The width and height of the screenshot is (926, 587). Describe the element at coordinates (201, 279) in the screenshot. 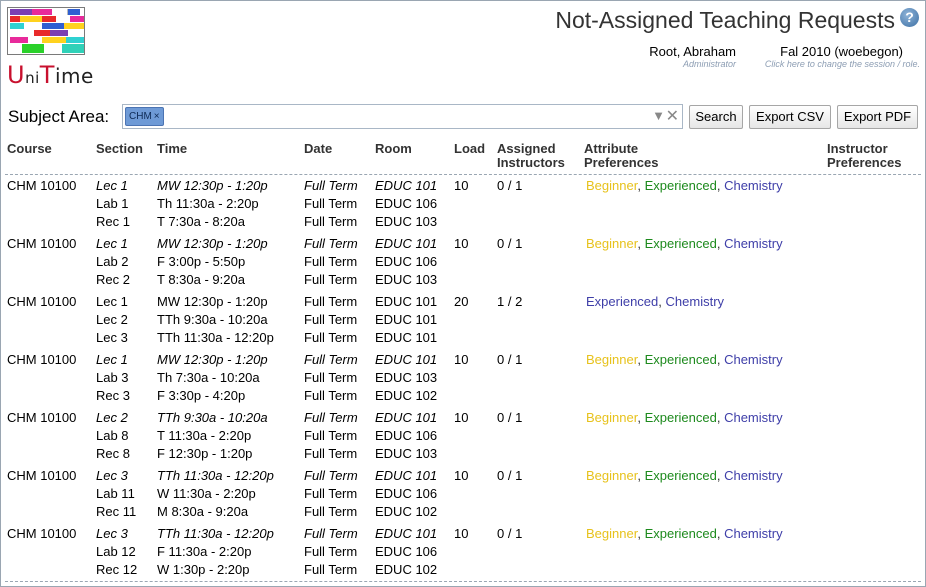

I see `time-cell: T 8:30a - 9:20a` at that location.